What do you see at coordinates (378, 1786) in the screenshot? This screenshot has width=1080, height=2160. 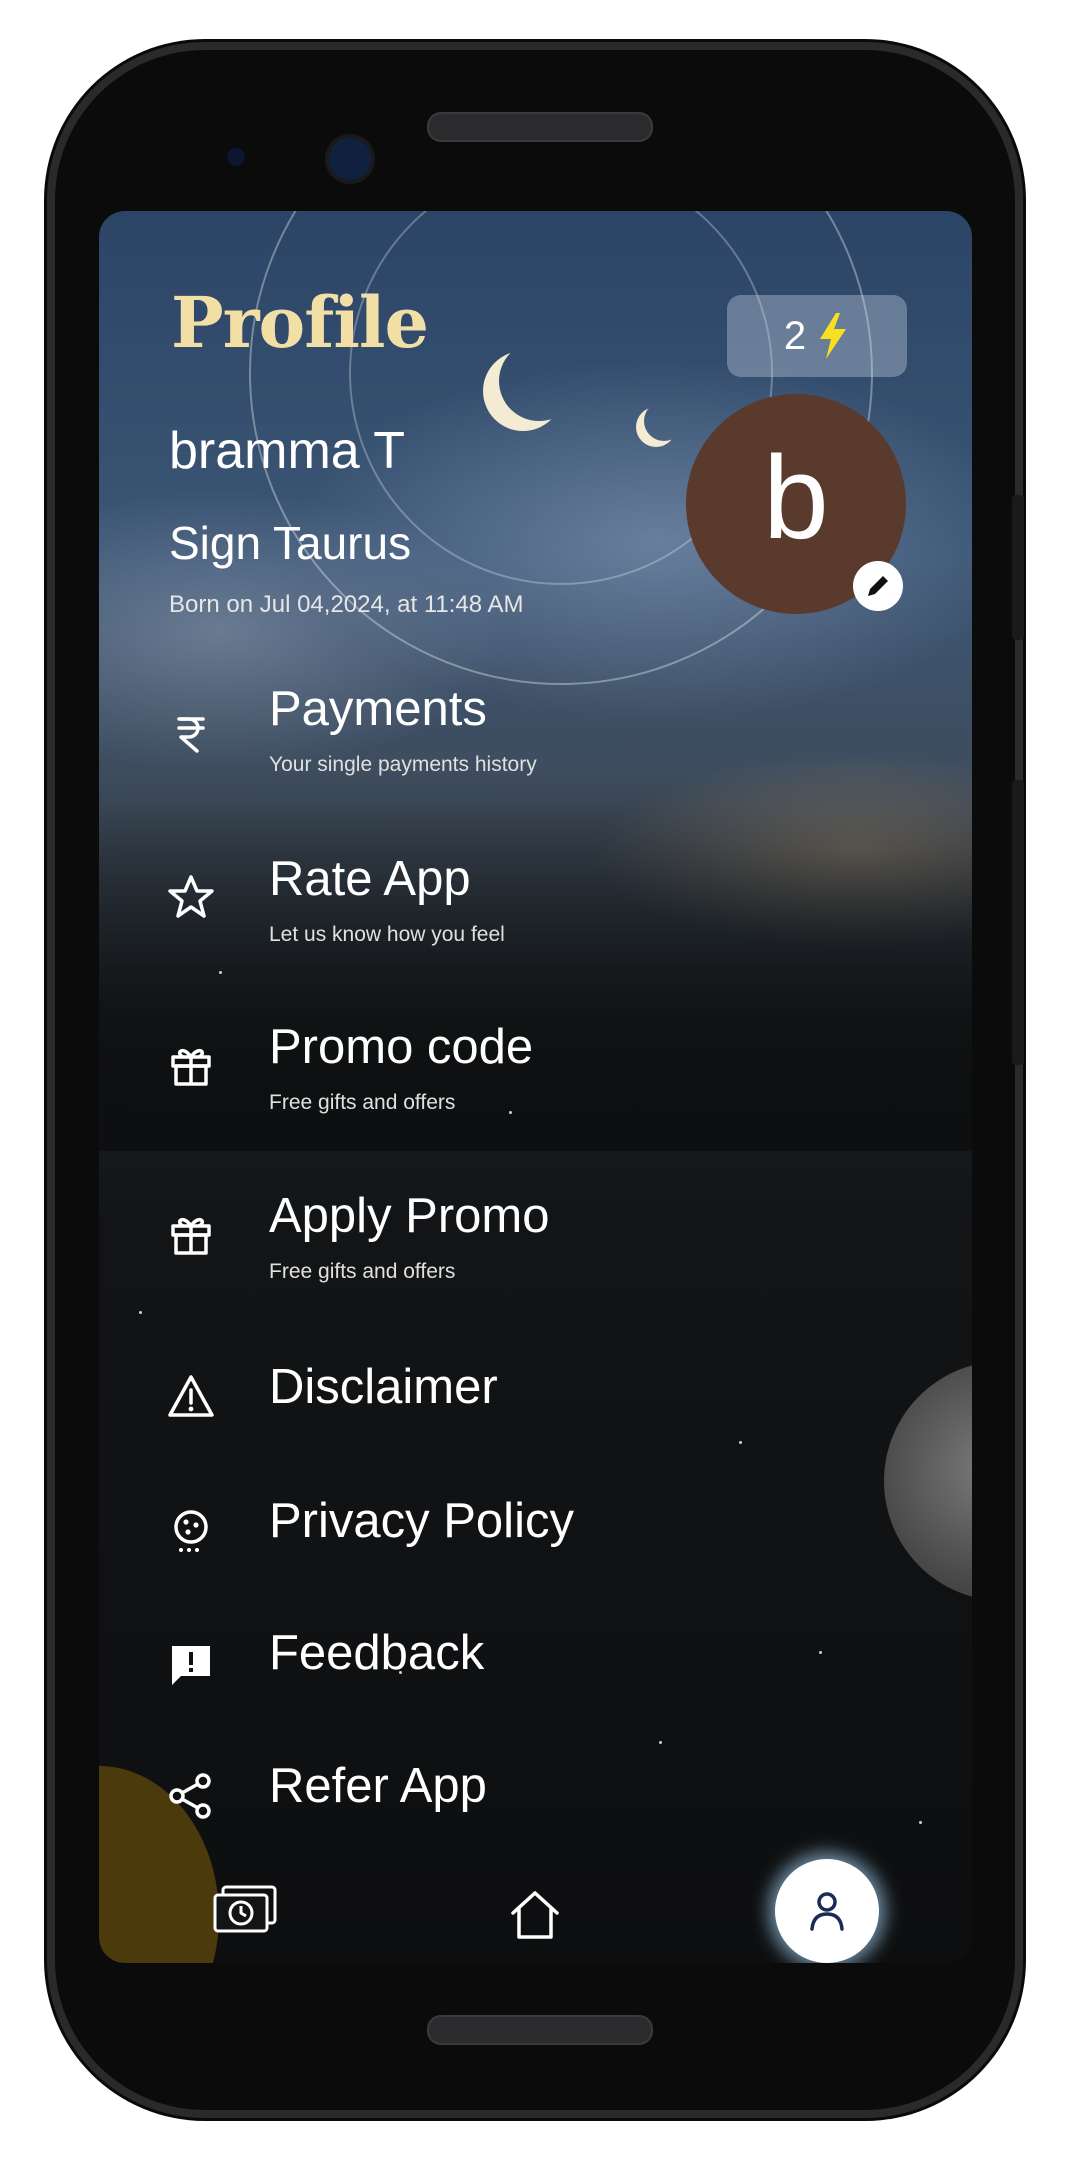 I see `menu-label: Refer App` at bounding box center [378, 1786].